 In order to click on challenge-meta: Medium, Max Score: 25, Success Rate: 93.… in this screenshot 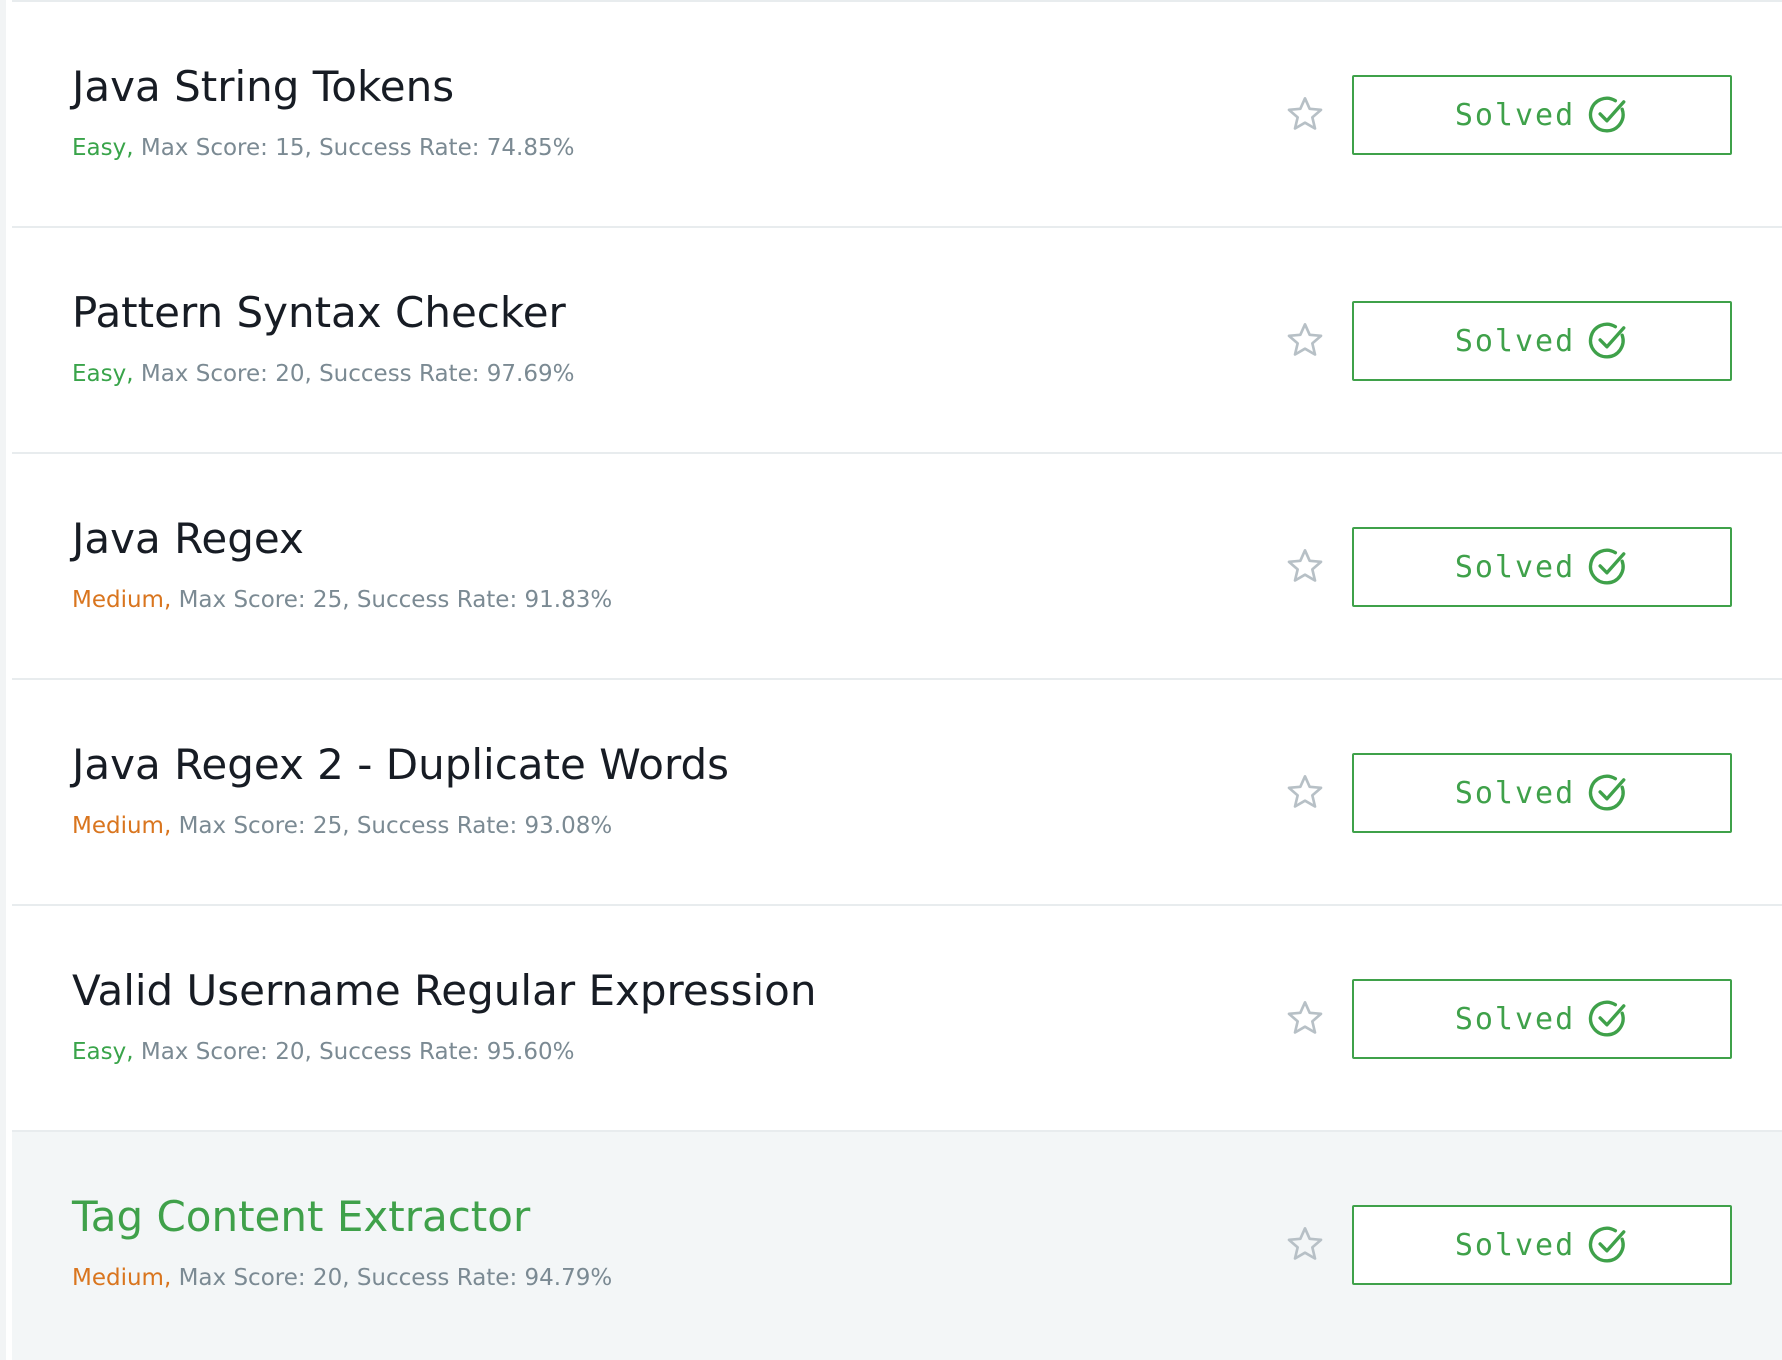, I will do `click(342, 826)`.